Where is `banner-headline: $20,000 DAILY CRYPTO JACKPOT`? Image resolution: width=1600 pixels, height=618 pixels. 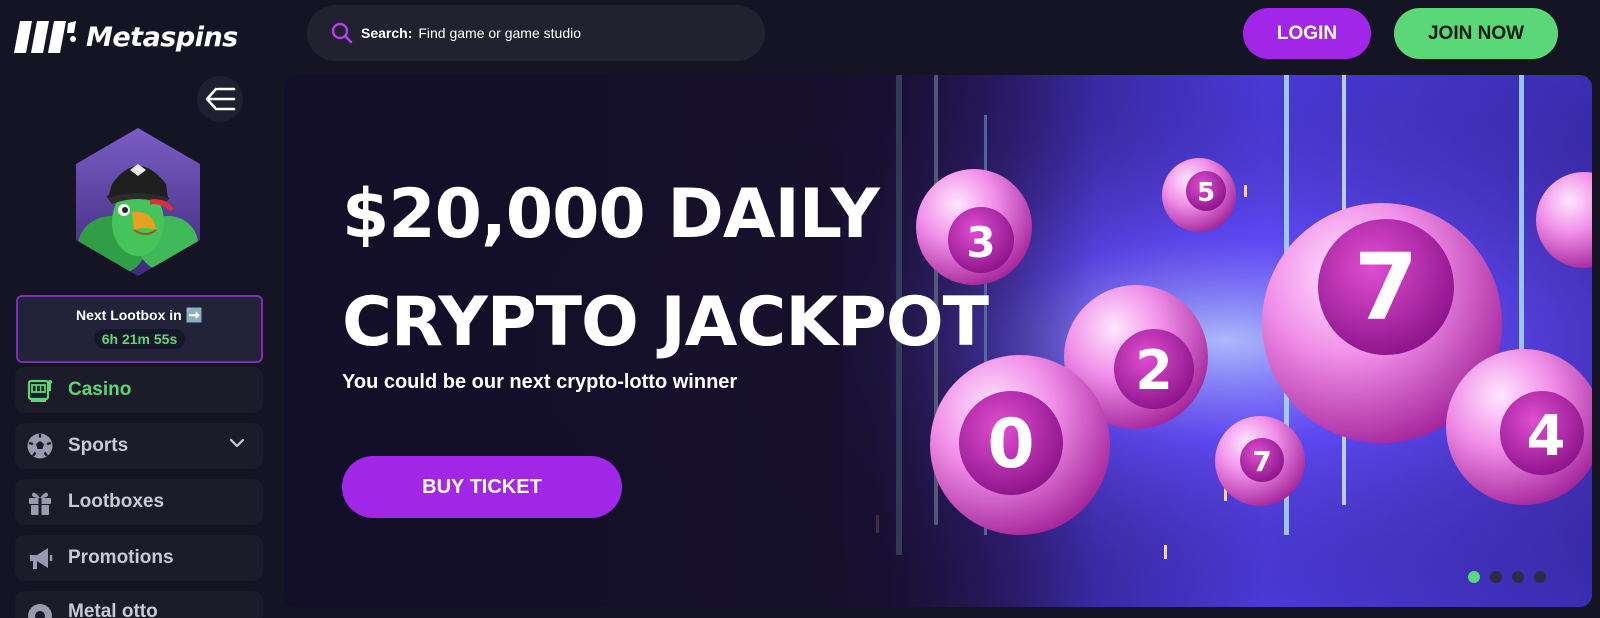 banner-headline: $20,000 DAILY CRYPTO JACKPOT is located at coordinates (665, 269).